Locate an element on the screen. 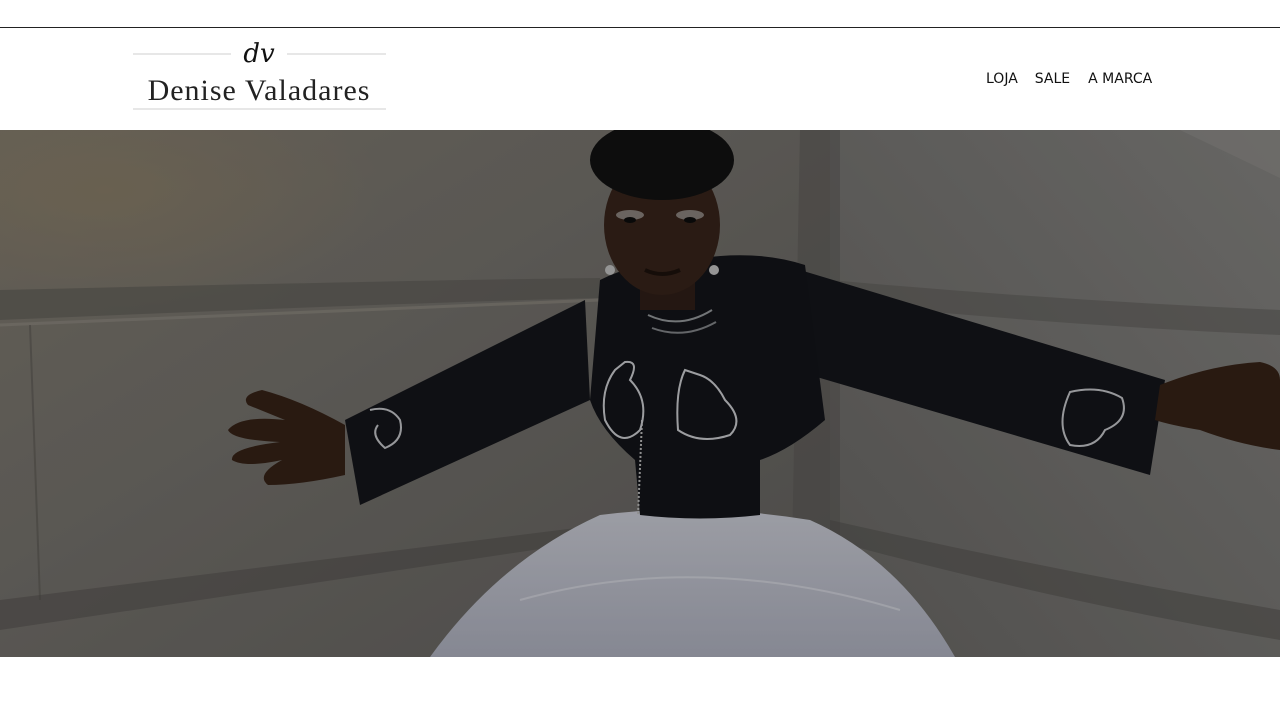  main-nav: LOJA SALE A MARCA is located at coordinates (1069, 79).